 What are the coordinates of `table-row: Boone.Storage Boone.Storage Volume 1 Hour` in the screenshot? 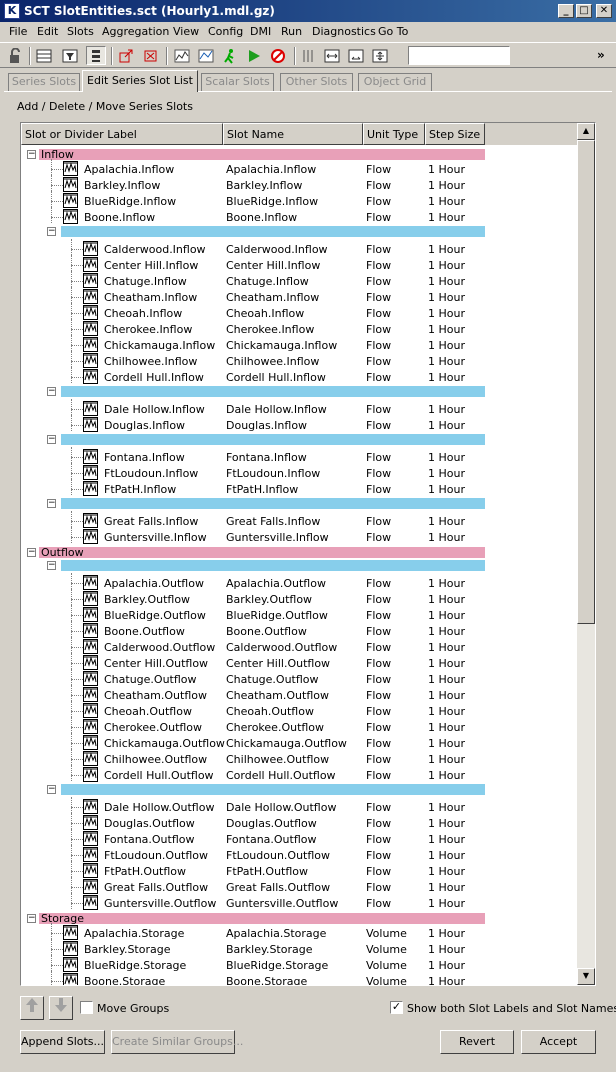 It's located at (299, 978).